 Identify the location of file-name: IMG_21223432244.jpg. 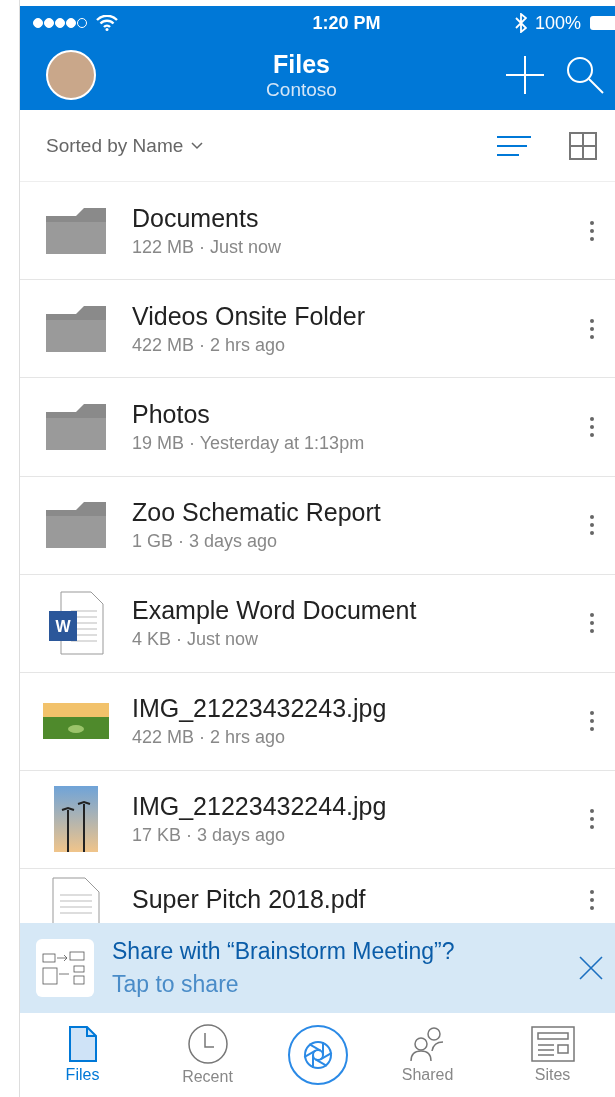
(360, 807).